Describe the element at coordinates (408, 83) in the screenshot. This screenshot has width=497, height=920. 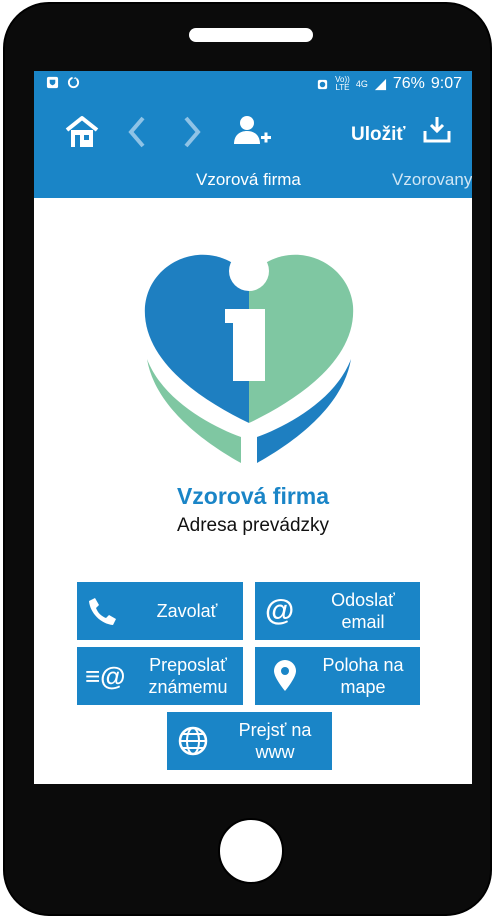
I see `battery-level: 76%` at that location.